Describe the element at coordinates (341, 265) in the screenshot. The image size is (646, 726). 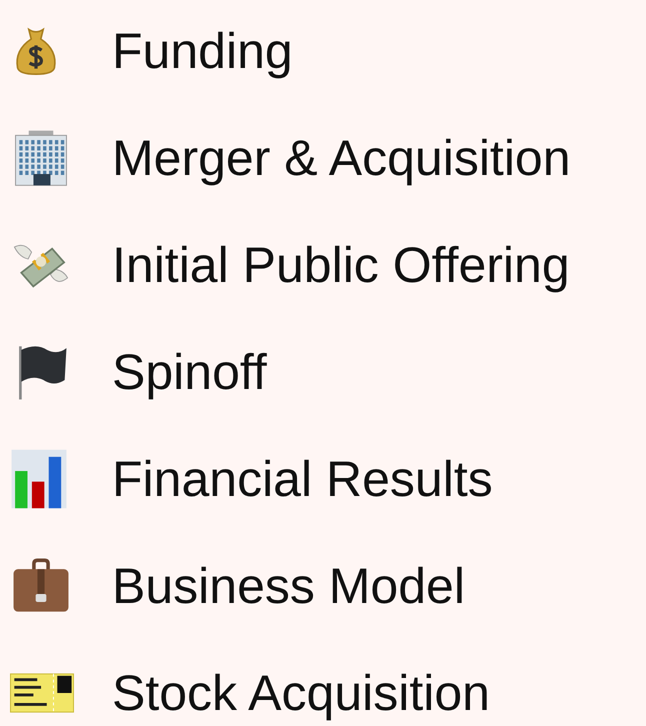
I see `category-label: Initial Public Offering` at that location.